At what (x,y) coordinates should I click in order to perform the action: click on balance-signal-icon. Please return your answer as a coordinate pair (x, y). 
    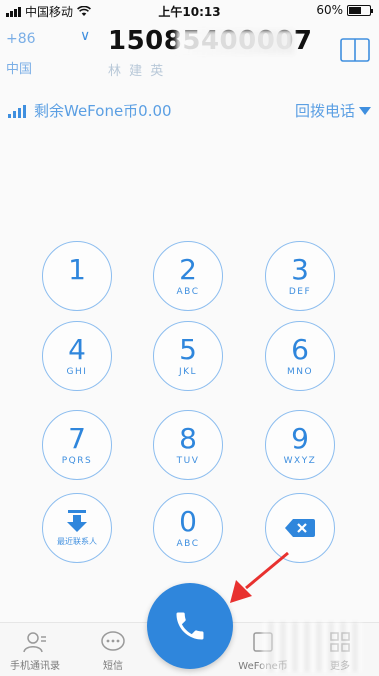
    Looking at the image, I should click on (17, 111).